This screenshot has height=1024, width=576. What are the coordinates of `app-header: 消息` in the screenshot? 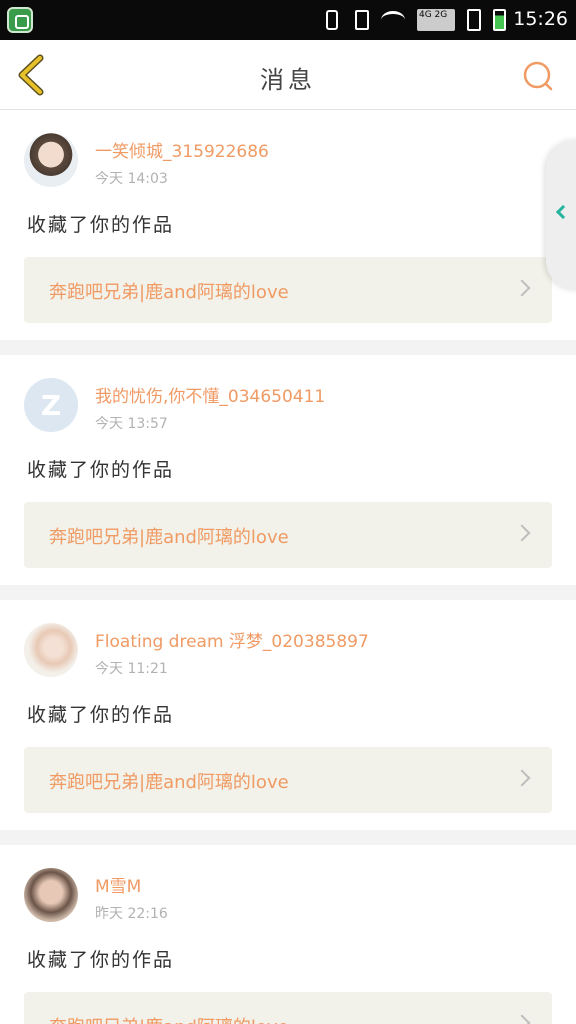 It's located at (288, 75).